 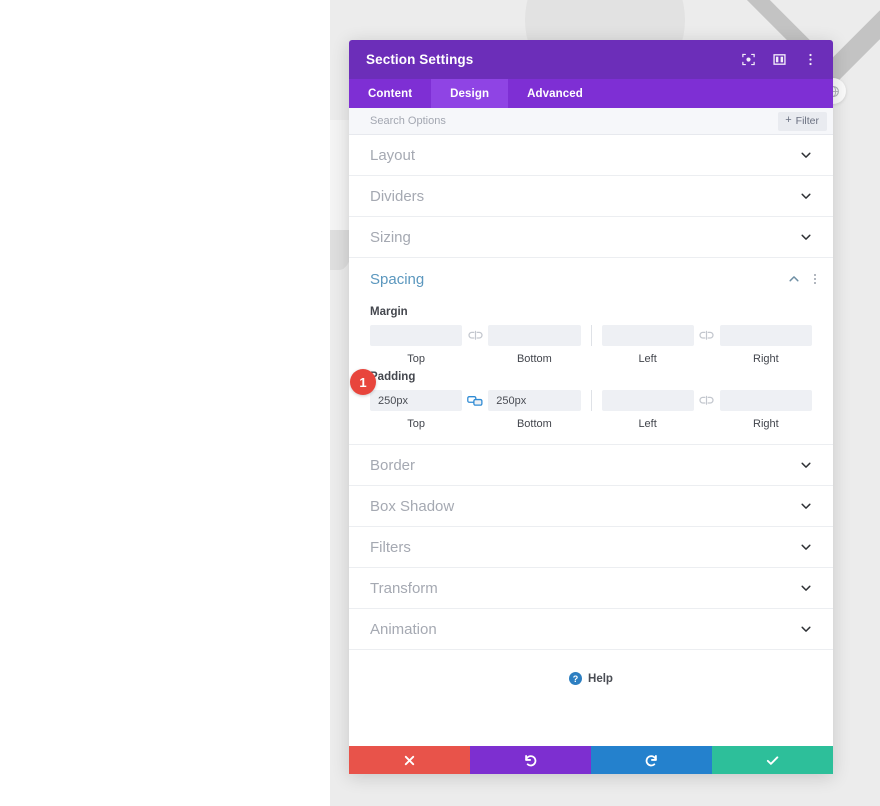 What do you see at coordinates (393, 465) in the screenshot?
I see `section-border-label: Border` at bounding box center [393, 465].